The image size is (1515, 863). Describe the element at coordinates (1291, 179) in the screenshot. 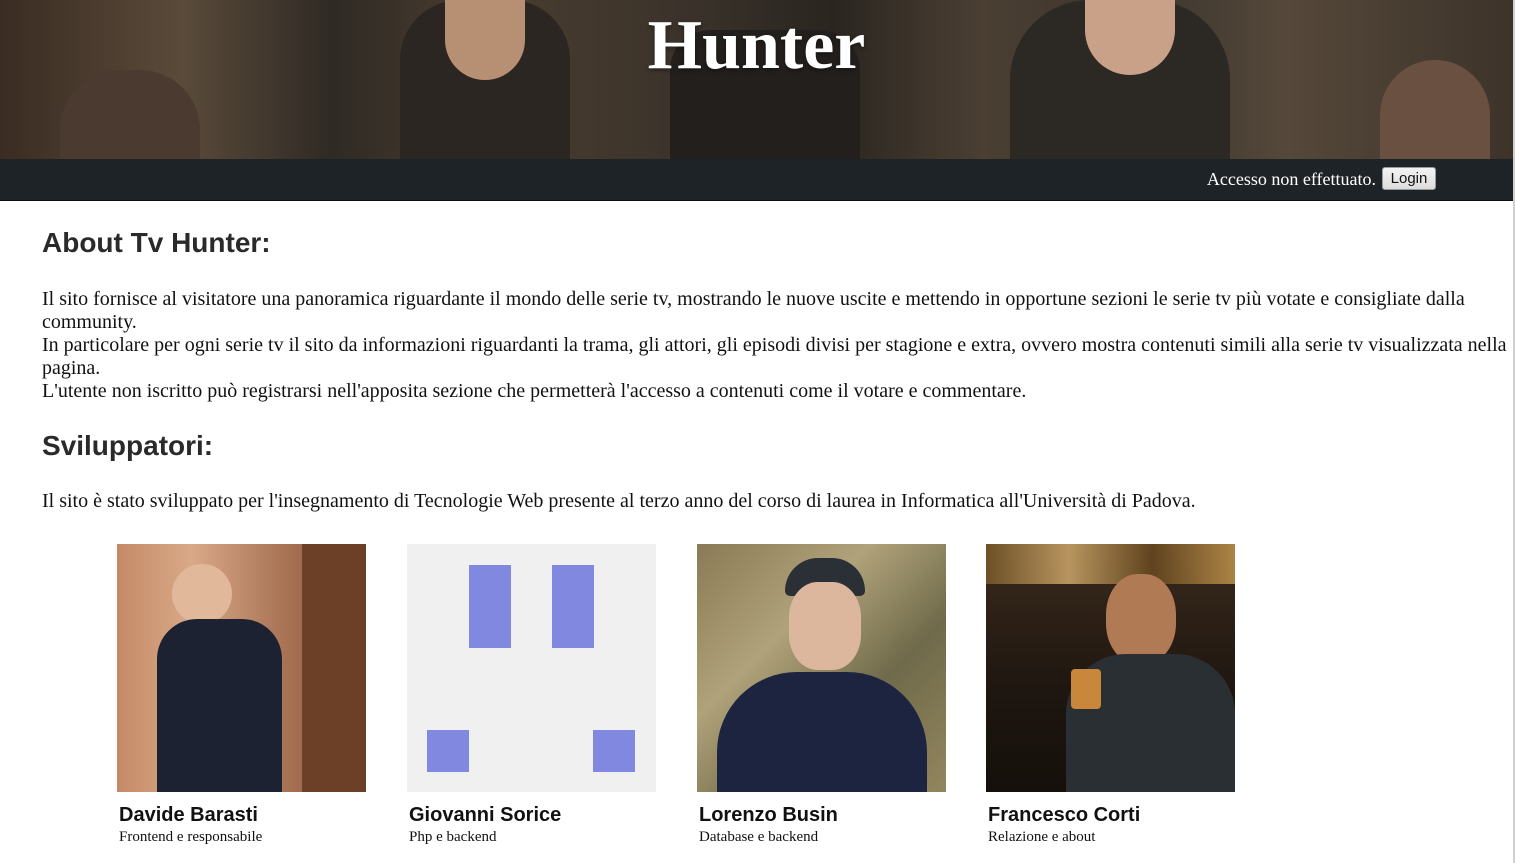

I see `login-status-text: Accesso non effettuato.` at that location.